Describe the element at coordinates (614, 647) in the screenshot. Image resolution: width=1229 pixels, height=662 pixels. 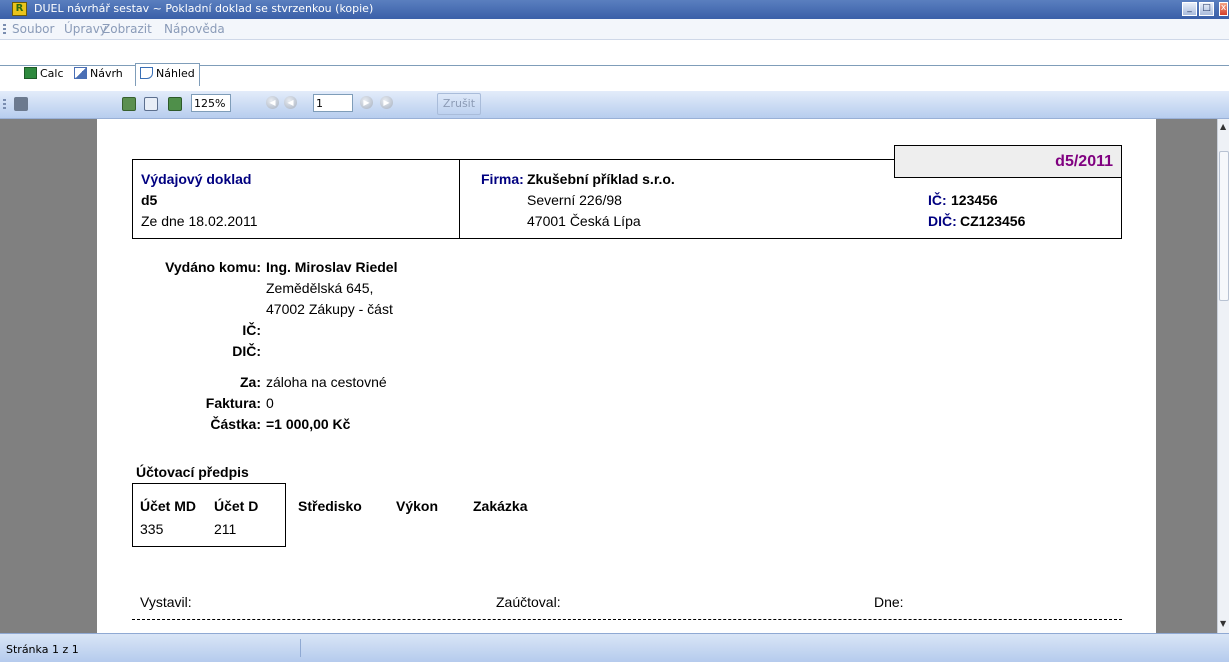
I see `status-bar: Stránka 1 z 1` at that location.